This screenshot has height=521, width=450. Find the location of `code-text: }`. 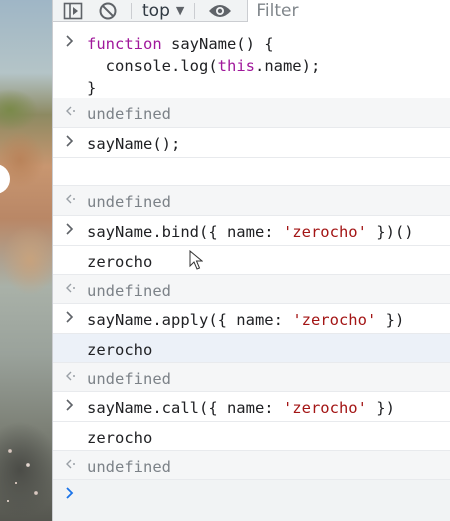

code-text: } is located at coordinates (92, 88).